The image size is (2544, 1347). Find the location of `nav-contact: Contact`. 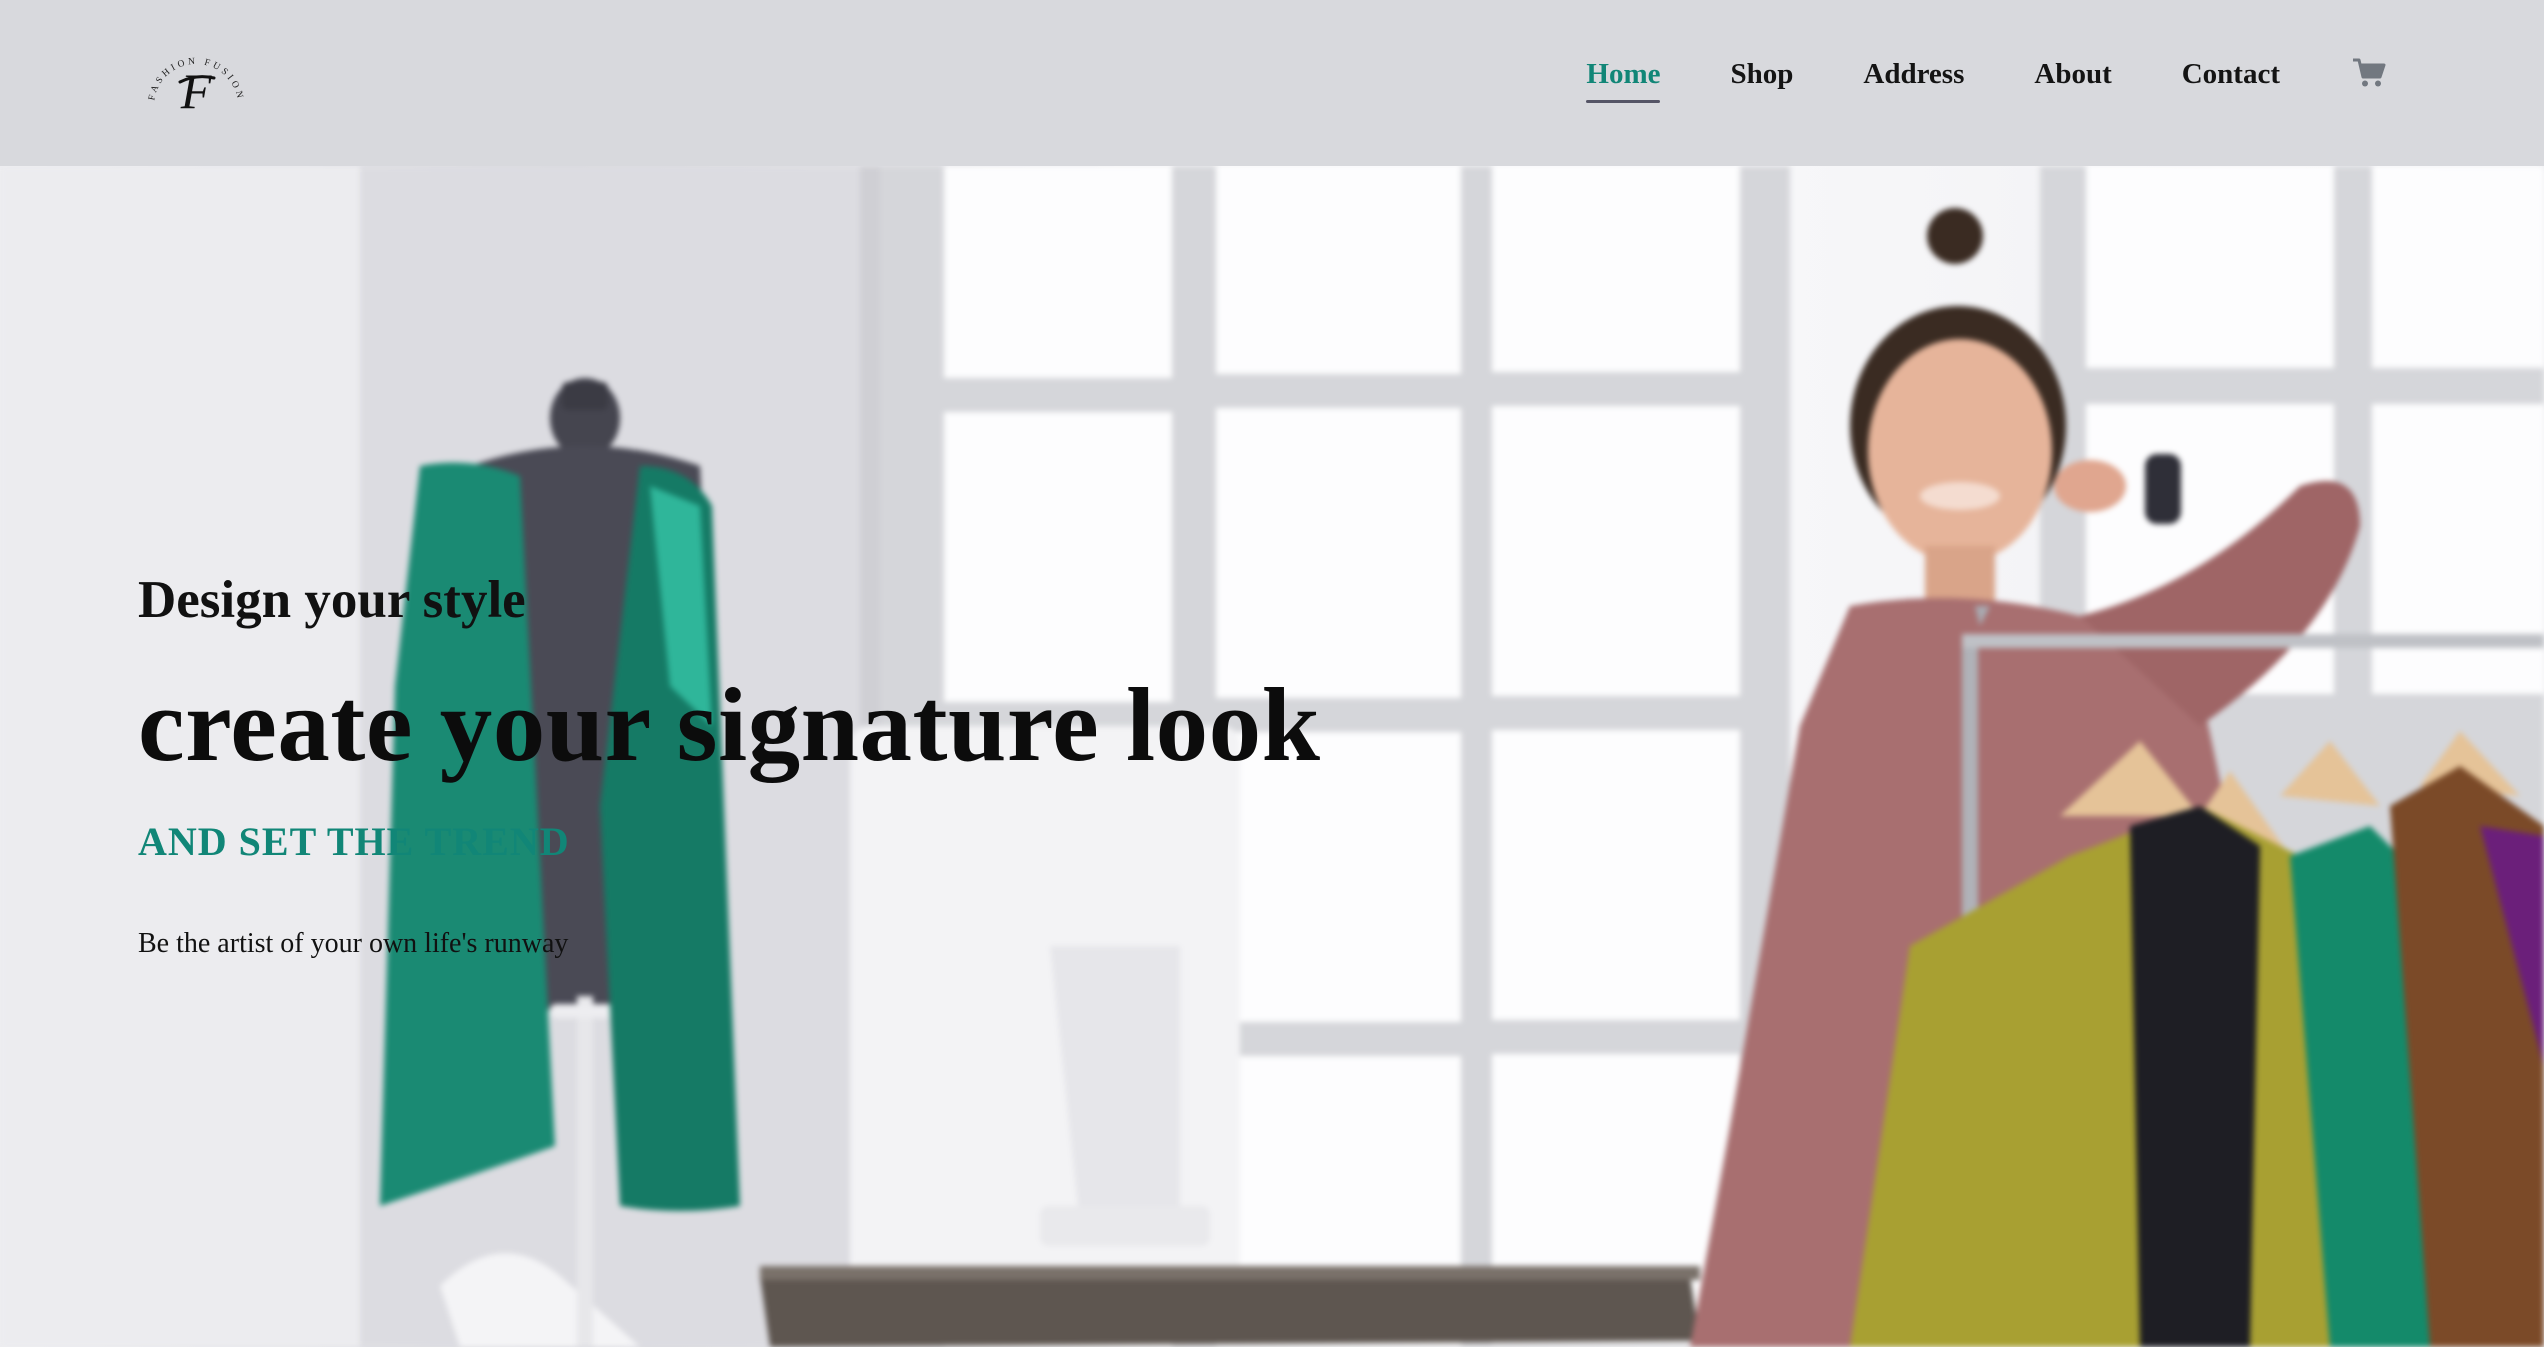

nav-contact: Contact is located at coordinates (2231, 74).